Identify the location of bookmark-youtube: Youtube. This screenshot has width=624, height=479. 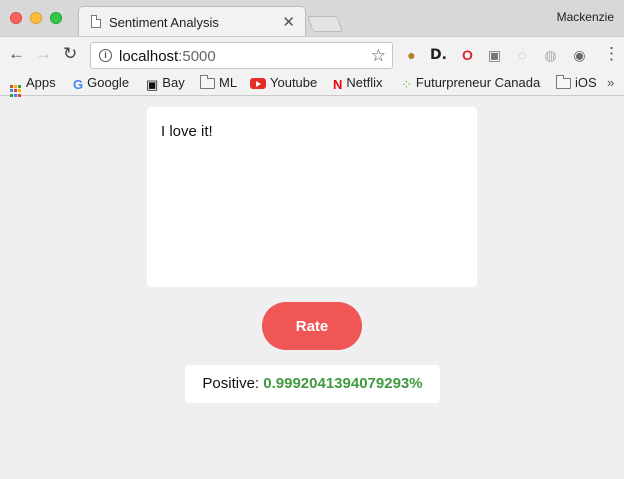
(283, 82).